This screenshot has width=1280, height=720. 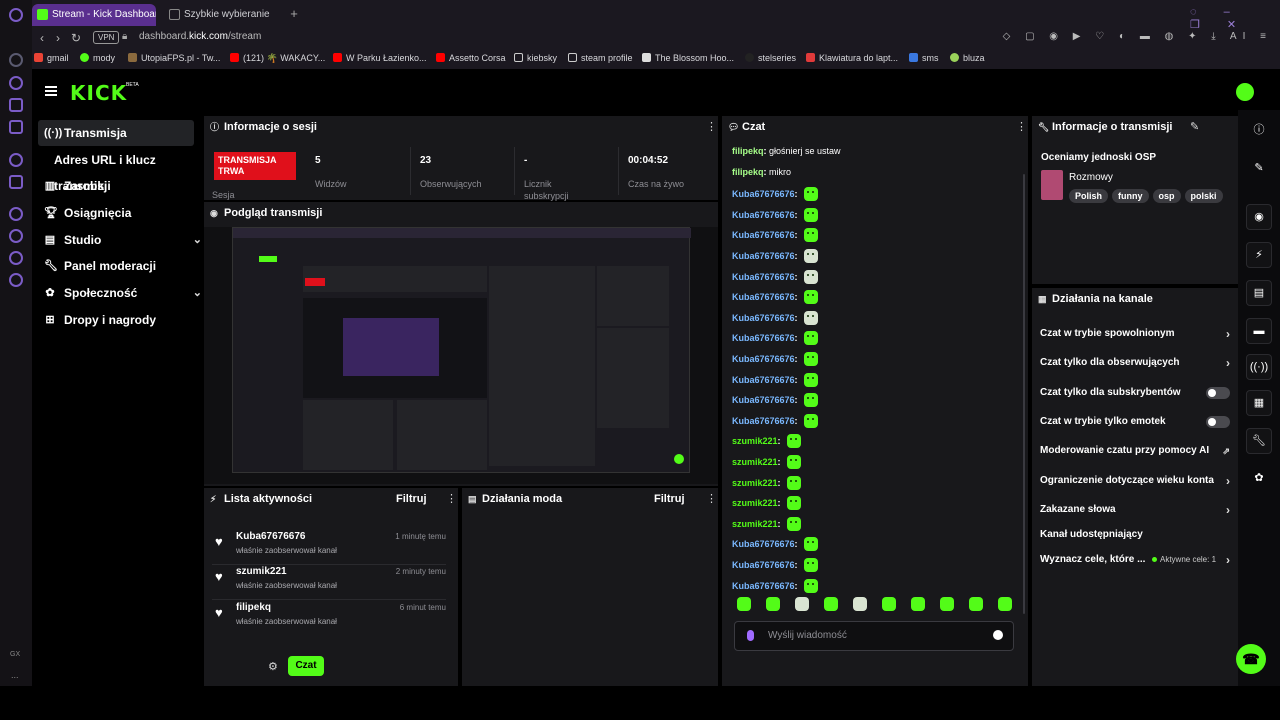 What do you see at coordinates (1135, 510) in the screenshot?
I see `banned-words-row: Zakazane słowa ›` at bounding box center [1135, 510].